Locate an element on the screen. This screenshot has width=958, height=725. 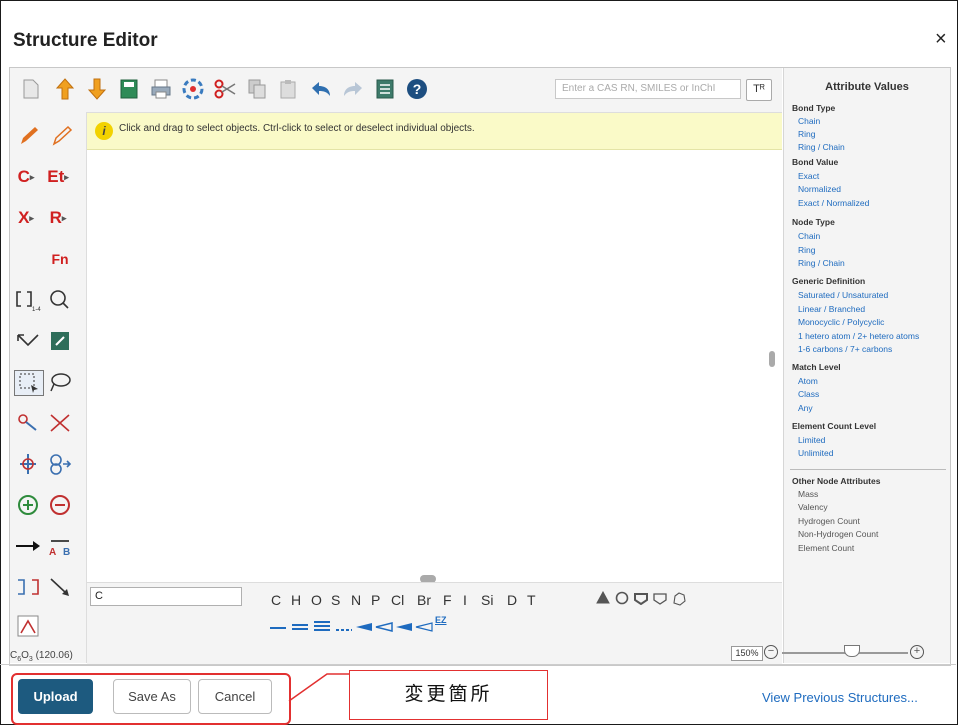
undo-icon is located at coordinates (321, 89).